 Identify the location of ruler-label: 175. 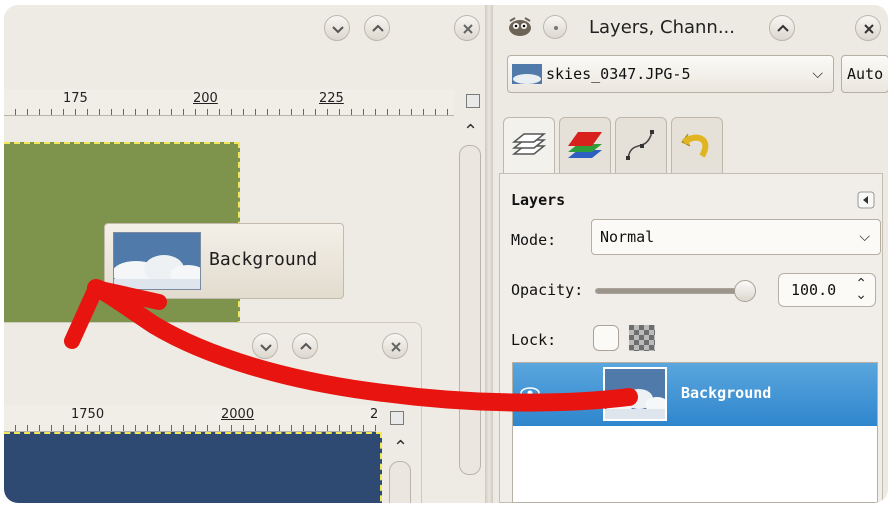
(75, 98).